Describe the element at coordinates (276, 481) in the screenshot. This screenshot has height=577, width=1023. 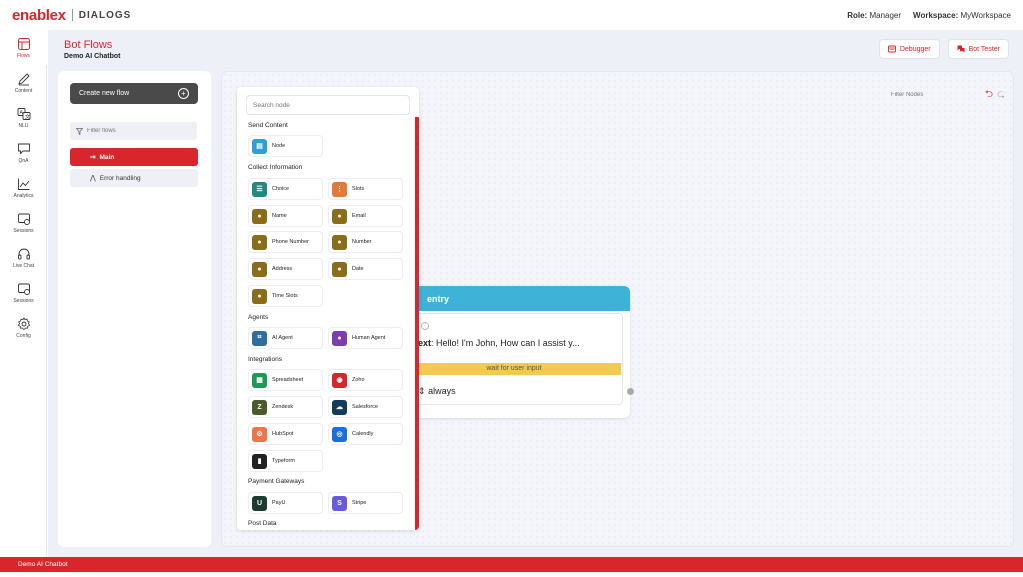
I see `section-payment-gateways: Payment Gateways` at that location.